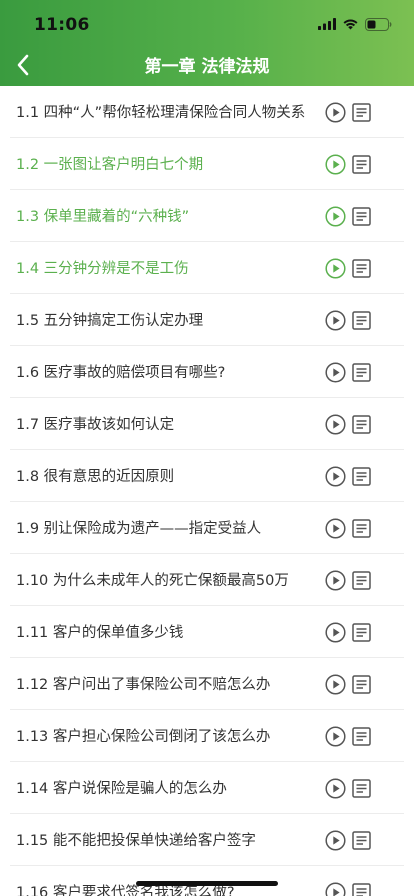 This screenshot has height=896, width=414. I want to click on status-icons, so click(355, 24).